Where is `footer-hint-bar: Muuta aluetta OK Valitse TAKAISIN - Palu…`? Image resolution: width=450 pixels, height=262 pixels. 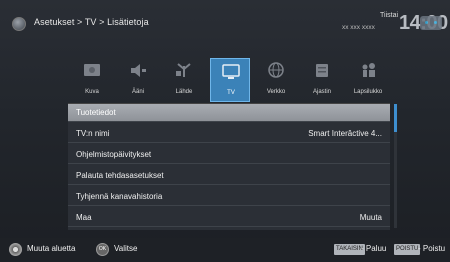 footer-hint-bar: Muuta aluetta OK Valitse TAKAISIN - Palu… is located at coordinates (225, 250).